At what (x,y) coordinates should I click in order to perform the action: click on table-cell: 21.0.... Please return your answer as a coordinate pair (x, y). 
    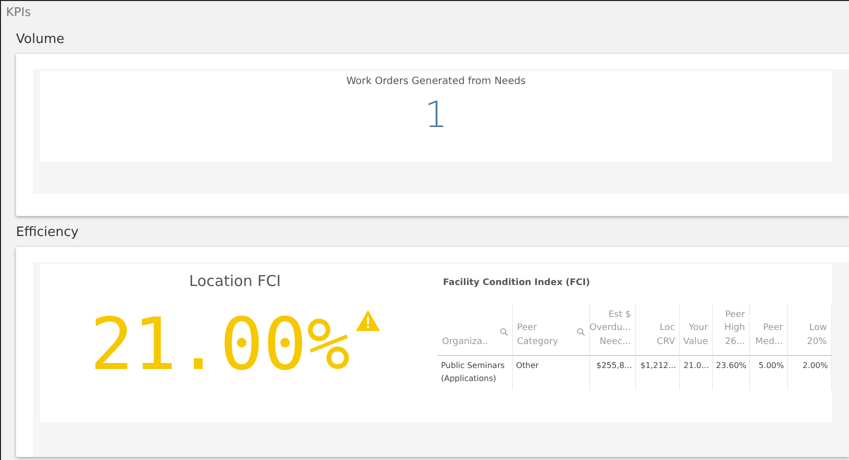
    Looking at the image, I should click on (696, 373).